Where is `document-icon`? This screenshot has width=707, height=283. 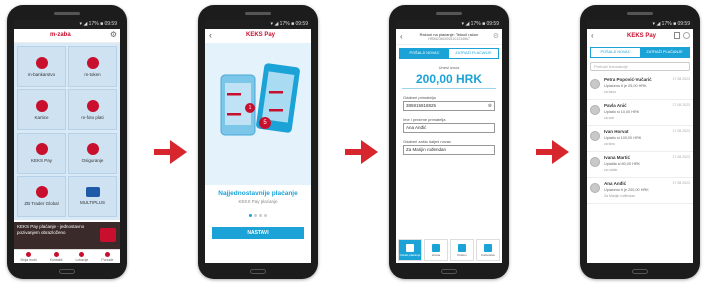 document-icon is located at coordinates (677, 35).